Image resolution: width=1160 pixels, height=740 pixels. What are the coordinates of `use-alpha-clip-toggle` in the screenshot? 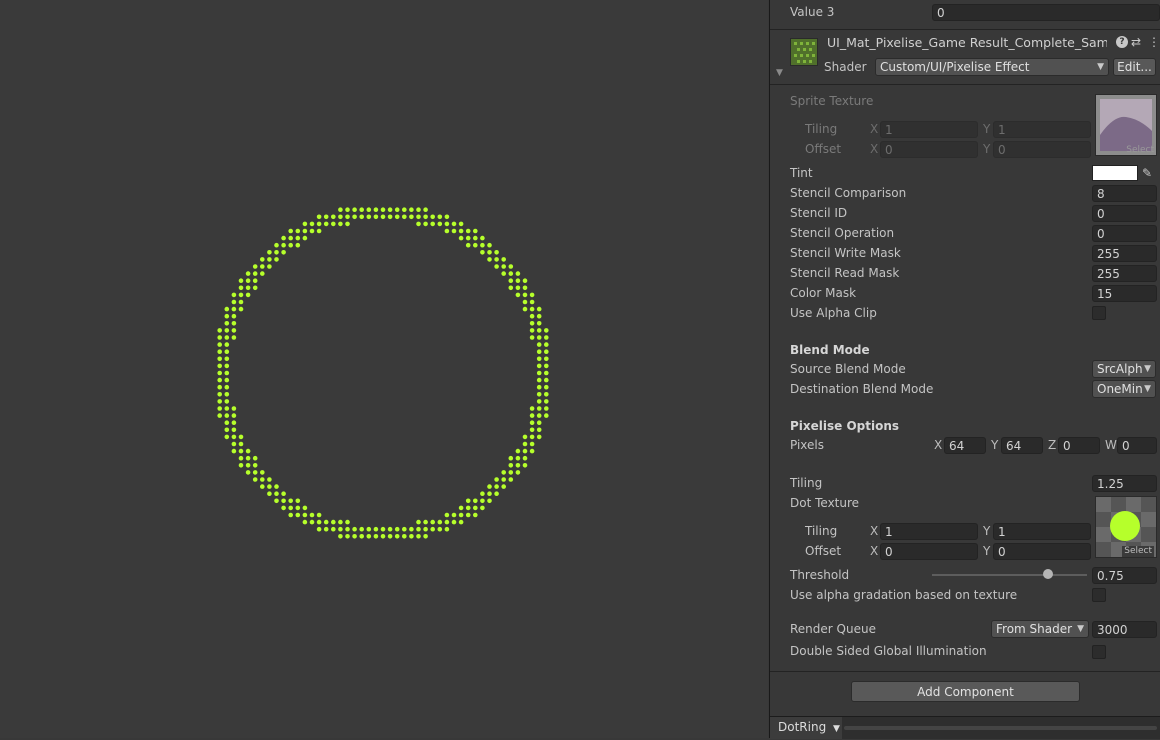 It's located at (1099, 313).